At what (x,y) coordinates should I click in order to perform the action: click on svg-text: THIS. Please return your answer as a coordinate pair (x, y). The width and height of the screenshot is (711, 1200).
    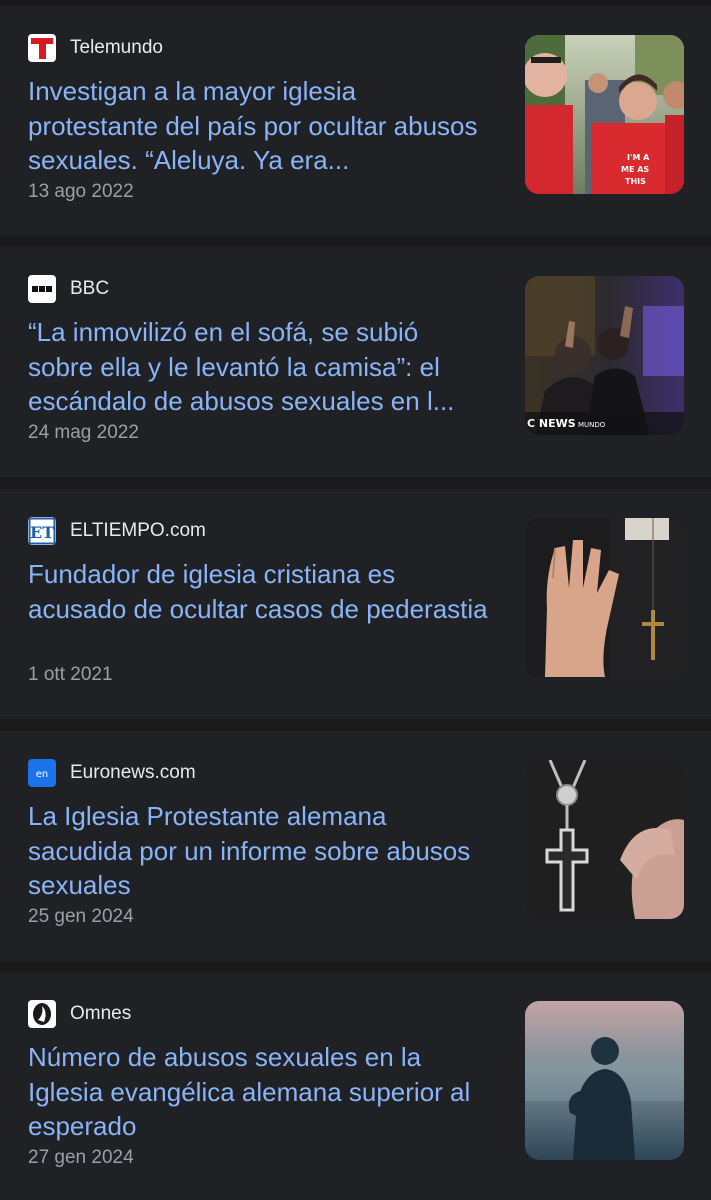
    Looking at the image, I should click on (635, 181).